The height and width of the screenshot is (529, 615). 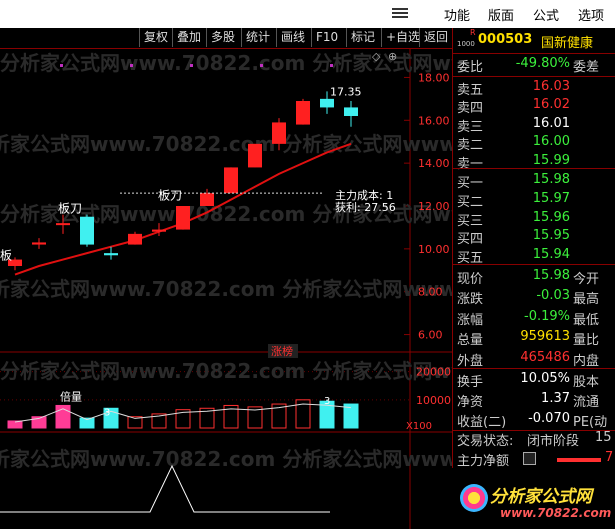 What do you see at coordinates (483, 461) in the screenshot?
I see `capital-label: 主力净额` at bounding box center [483, 461].